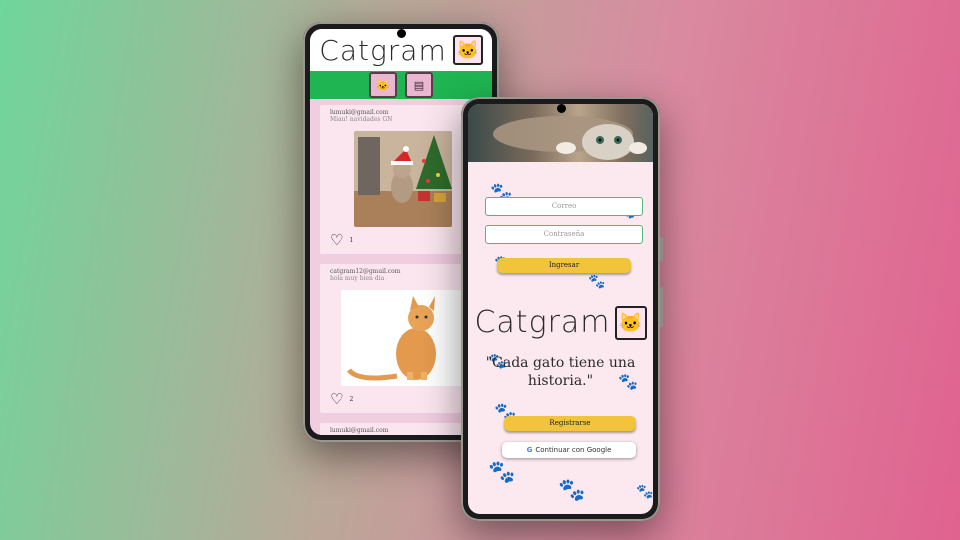 The height and width of the screenshot is (540, 960). Describe the element at coordinates (351, 399) in the screenshot. I see `like-count: 2` at that location.